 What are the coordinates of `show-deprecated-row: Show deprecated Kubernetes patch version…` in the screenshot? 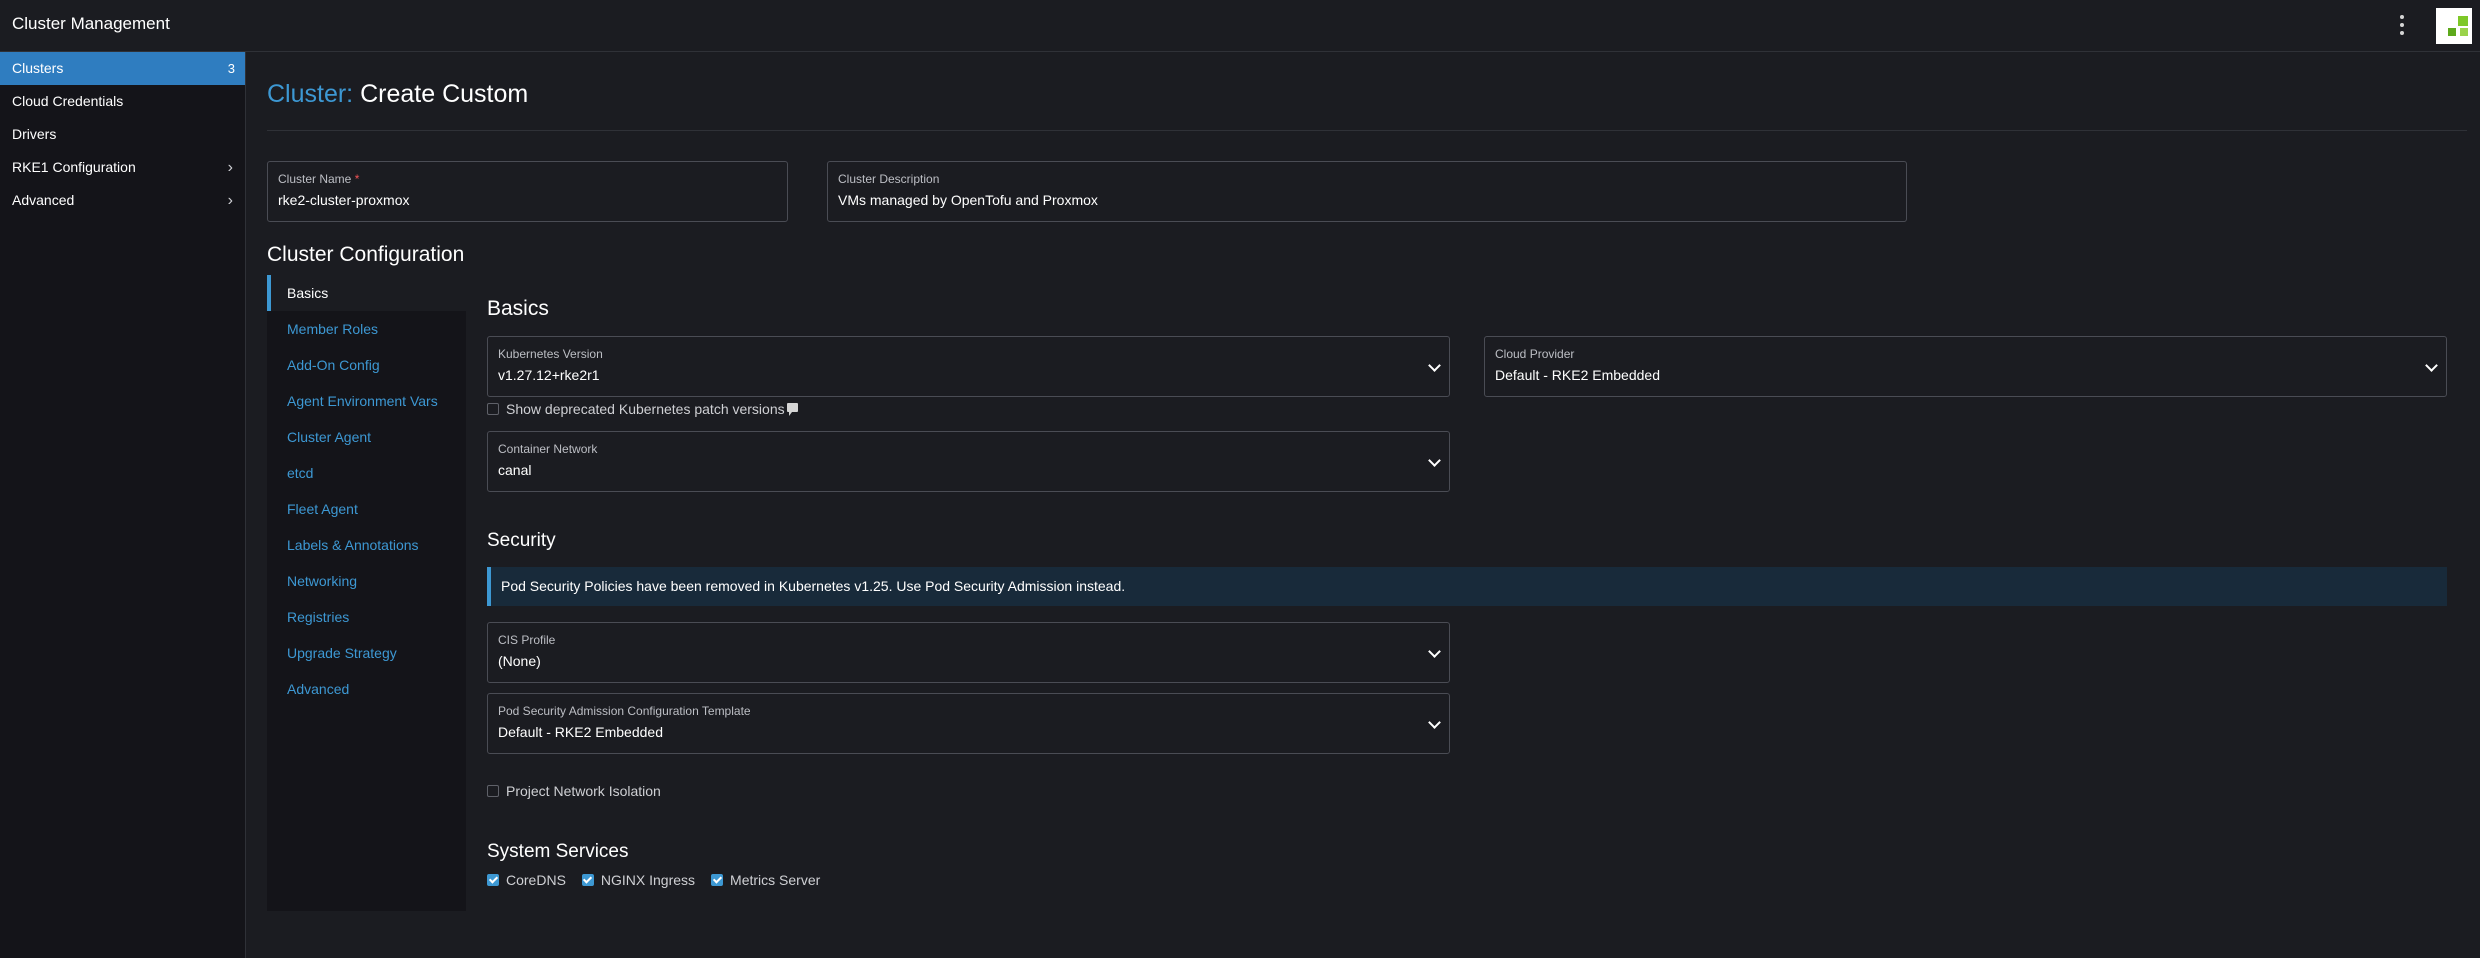 It's located at (642, 409).